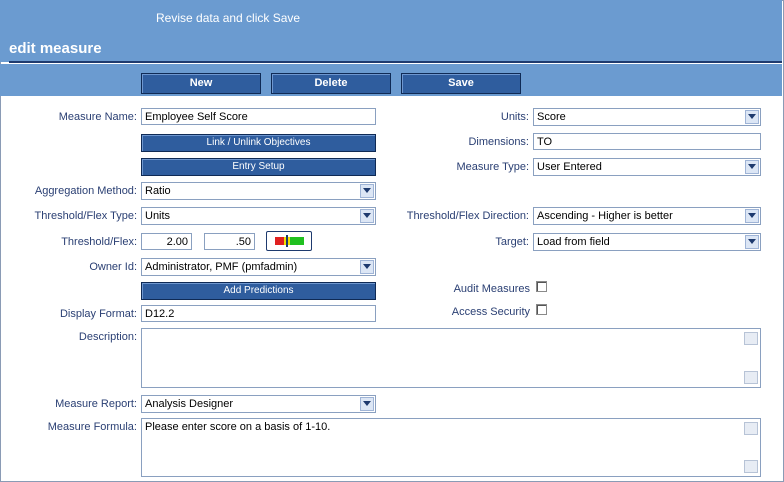 This screenshot has width=784, height=482. Describe the element at coordinates (96, 404) in the screenshot. I see `measure-report-label: Measure Report:` at that location.